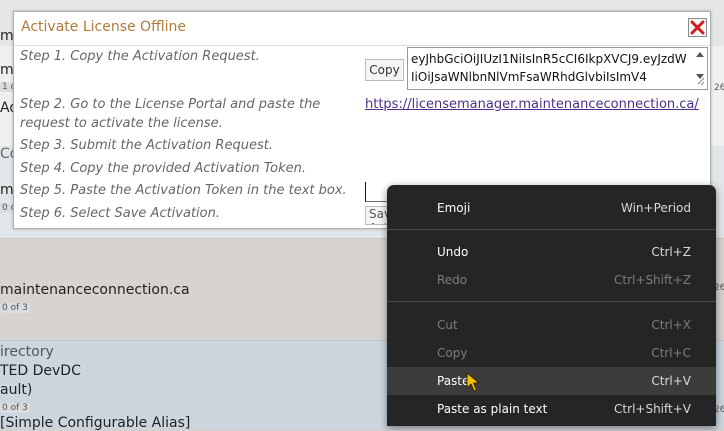 Image resolution: width=724 pixels, height=431 pixels. Describe the element at coordinates (652, 409) in the screenshot. I see `menu-item-shortcut: Ctrl+Shift+V` at that location.